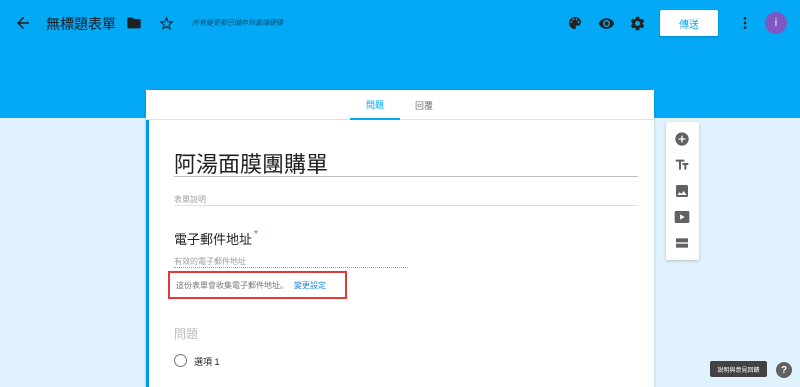 This screenshot has height=387, width=800. What do you see at coordinates (180, 360) in the screenshot?
I see `radio-option-circle` at bounding box center [180, 360].